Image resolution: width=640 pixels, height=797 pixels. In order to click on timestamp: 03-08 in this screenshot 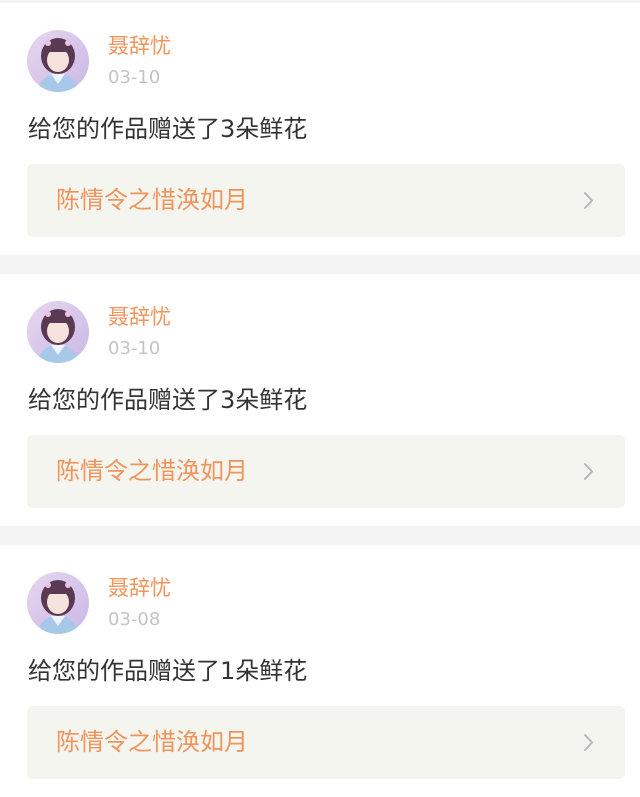, I will do `click(134, 619)`.